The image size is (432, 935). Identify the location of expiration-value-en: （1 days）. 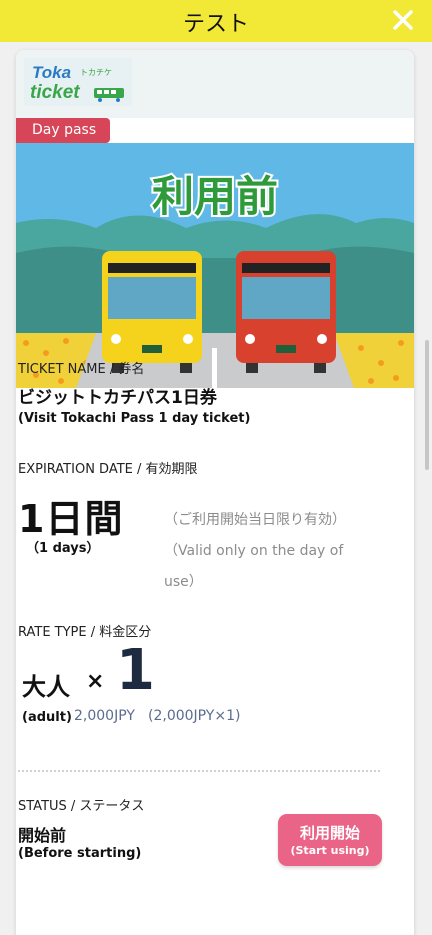
(63, 548).